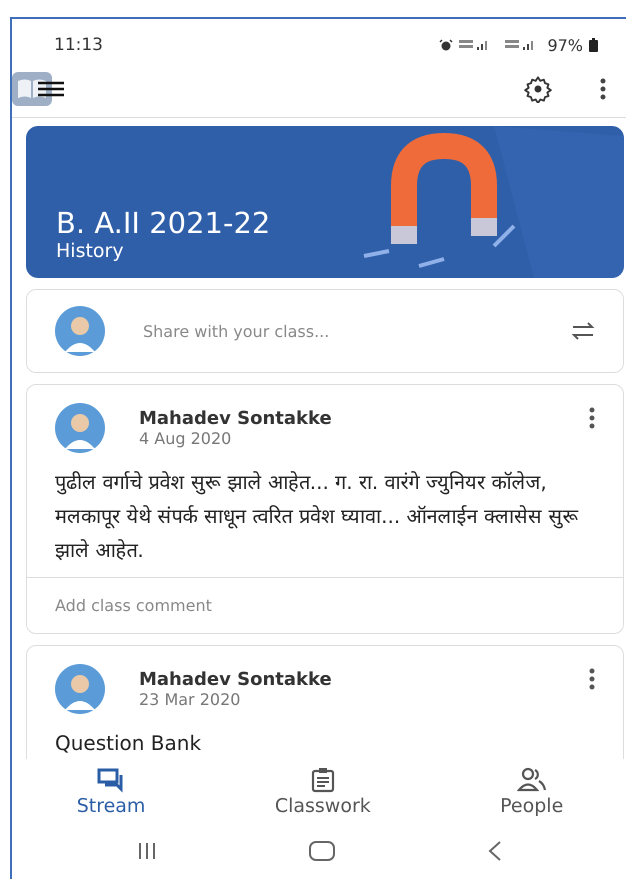 The width and height of the screenshot is (626, 879). Describe the element at coordinates (593, 45) in the screenshot. I see `battery-icon` at that location.